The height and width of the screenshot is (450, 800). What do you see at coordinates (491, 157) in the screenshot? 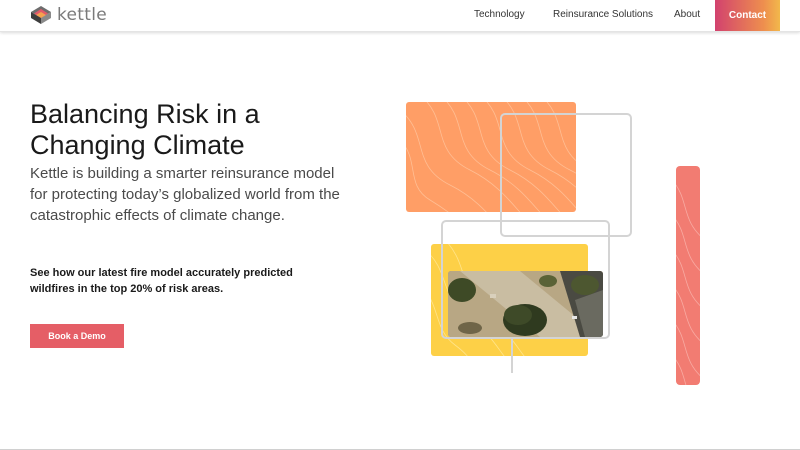
I see `orange-panel` at bounding box center [491, 157].